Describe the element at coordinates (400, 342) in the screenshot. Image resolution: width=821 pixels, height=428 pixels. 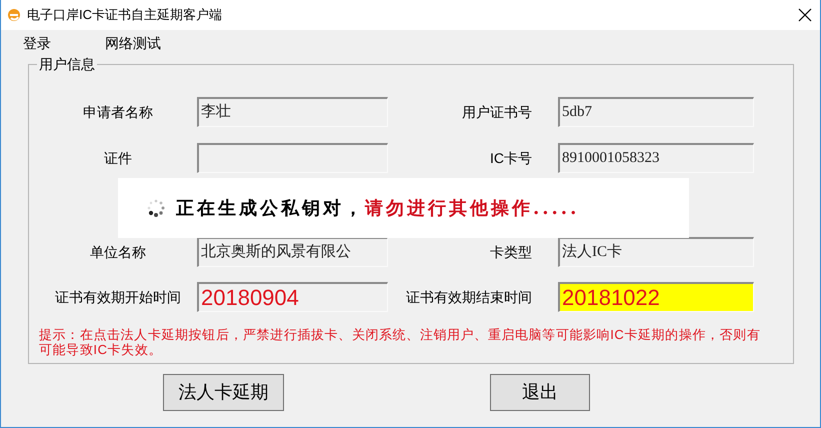
I see `warning-text: 提示：在点击法人卡延期按钮后，严禁进行插拔卡、关闭系统、注销用户、重启电脑等可能影响IC卡延期的操作，否则有可能导致IC卡失效。` at that location.